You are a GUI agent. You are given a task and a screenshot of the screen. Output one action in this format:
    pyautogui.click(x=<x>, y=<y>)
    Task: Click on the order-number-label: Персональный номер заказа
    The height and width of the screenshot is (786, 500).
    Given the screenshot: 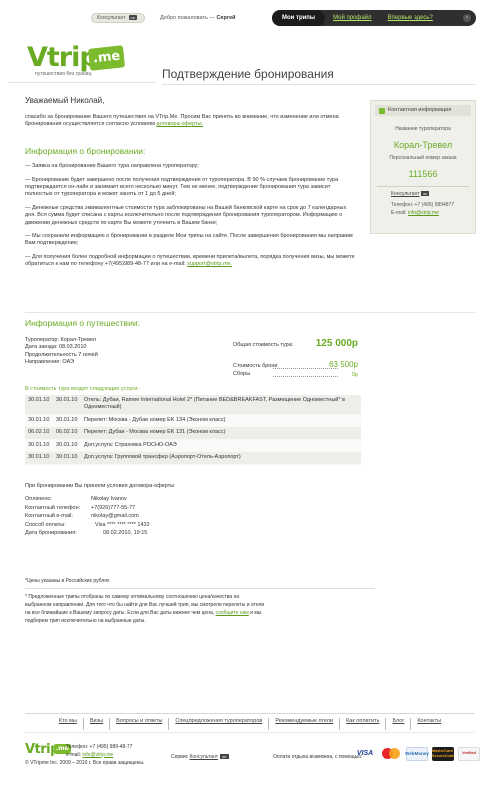 What is the action you would take?
    pyautogui.click(x=423, y=157)
    